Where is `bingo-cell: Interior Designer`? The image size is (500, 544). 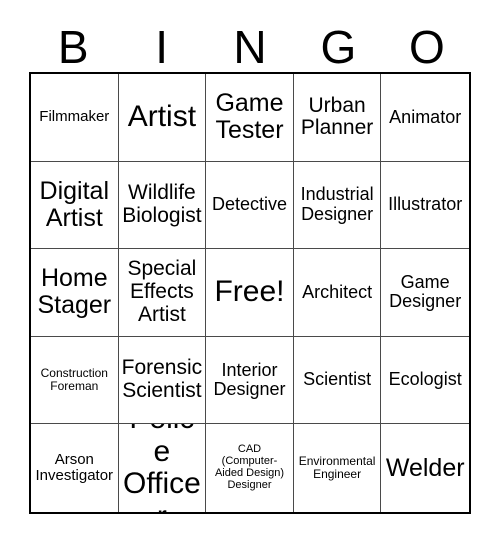 bingo-cell: Interior Designer is located at coordinates (250, 380).